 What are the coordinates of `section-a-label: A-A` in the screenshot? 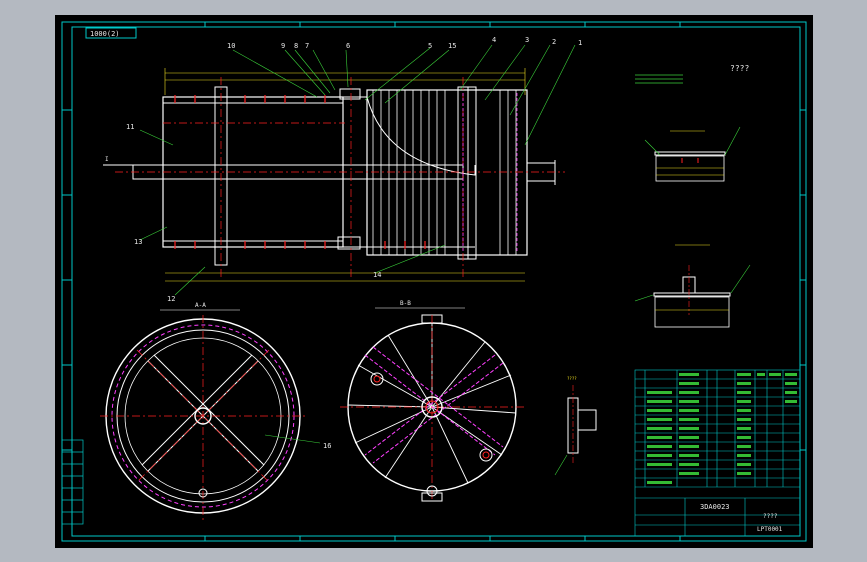 It's located at (200, 305).